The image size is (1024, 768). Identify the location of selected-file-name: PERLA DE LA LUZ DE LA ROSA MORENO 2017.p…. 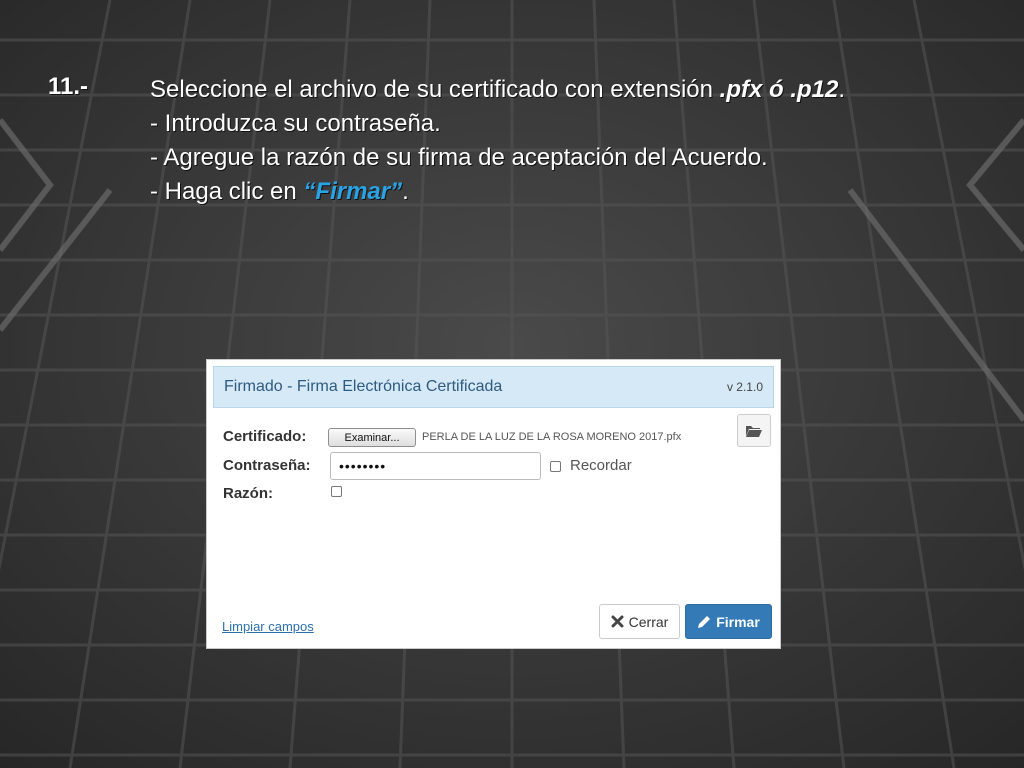
(552, 437).